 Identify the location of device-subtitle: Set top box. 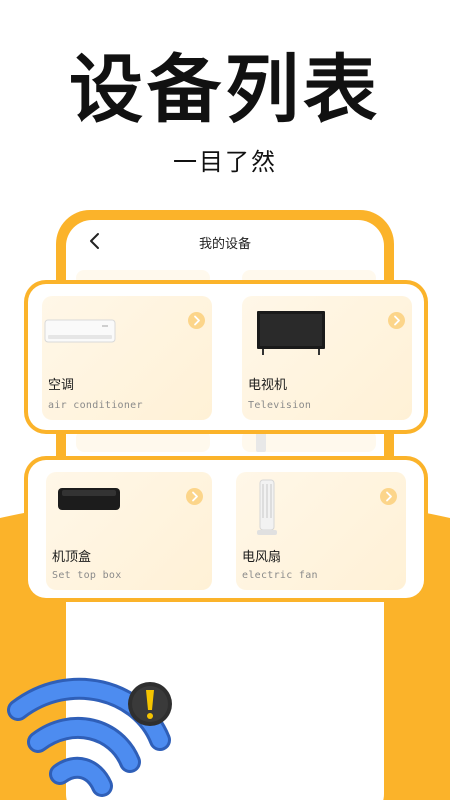
(87, 575).